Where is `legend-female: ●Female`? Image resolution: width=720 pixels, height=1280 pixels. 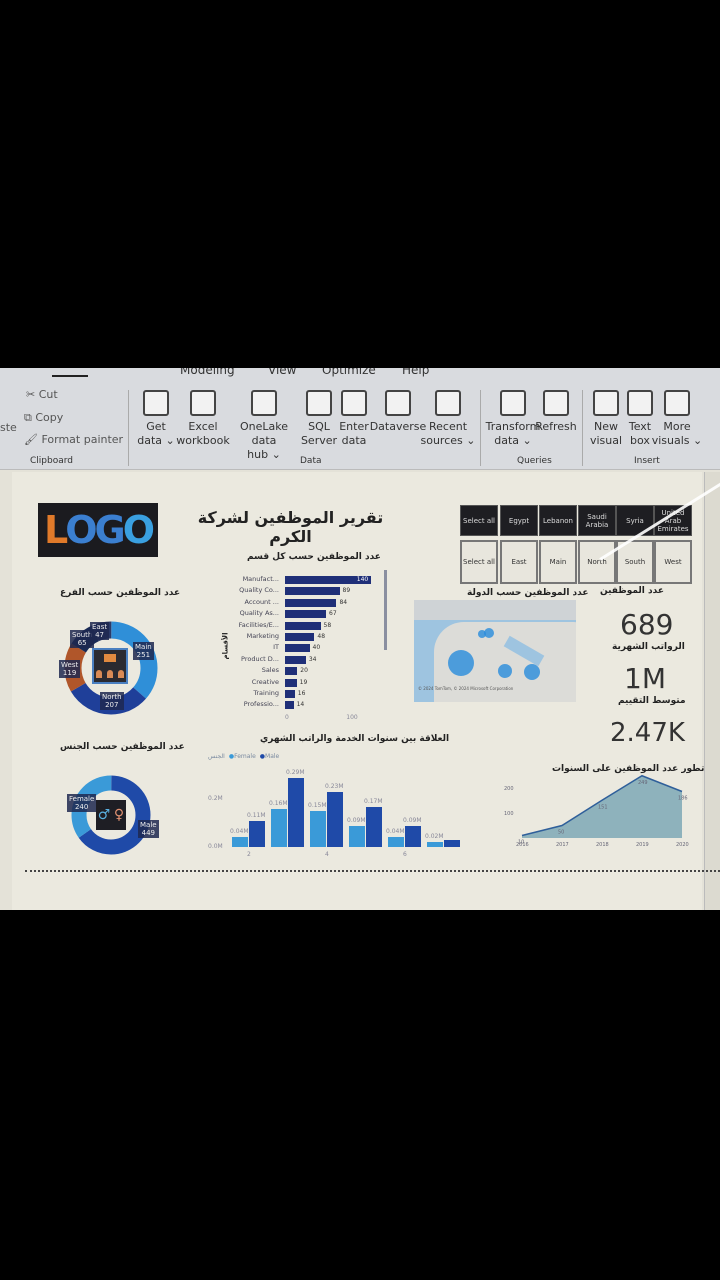
legend-female: ●Female is located at coordinates (242, 756).